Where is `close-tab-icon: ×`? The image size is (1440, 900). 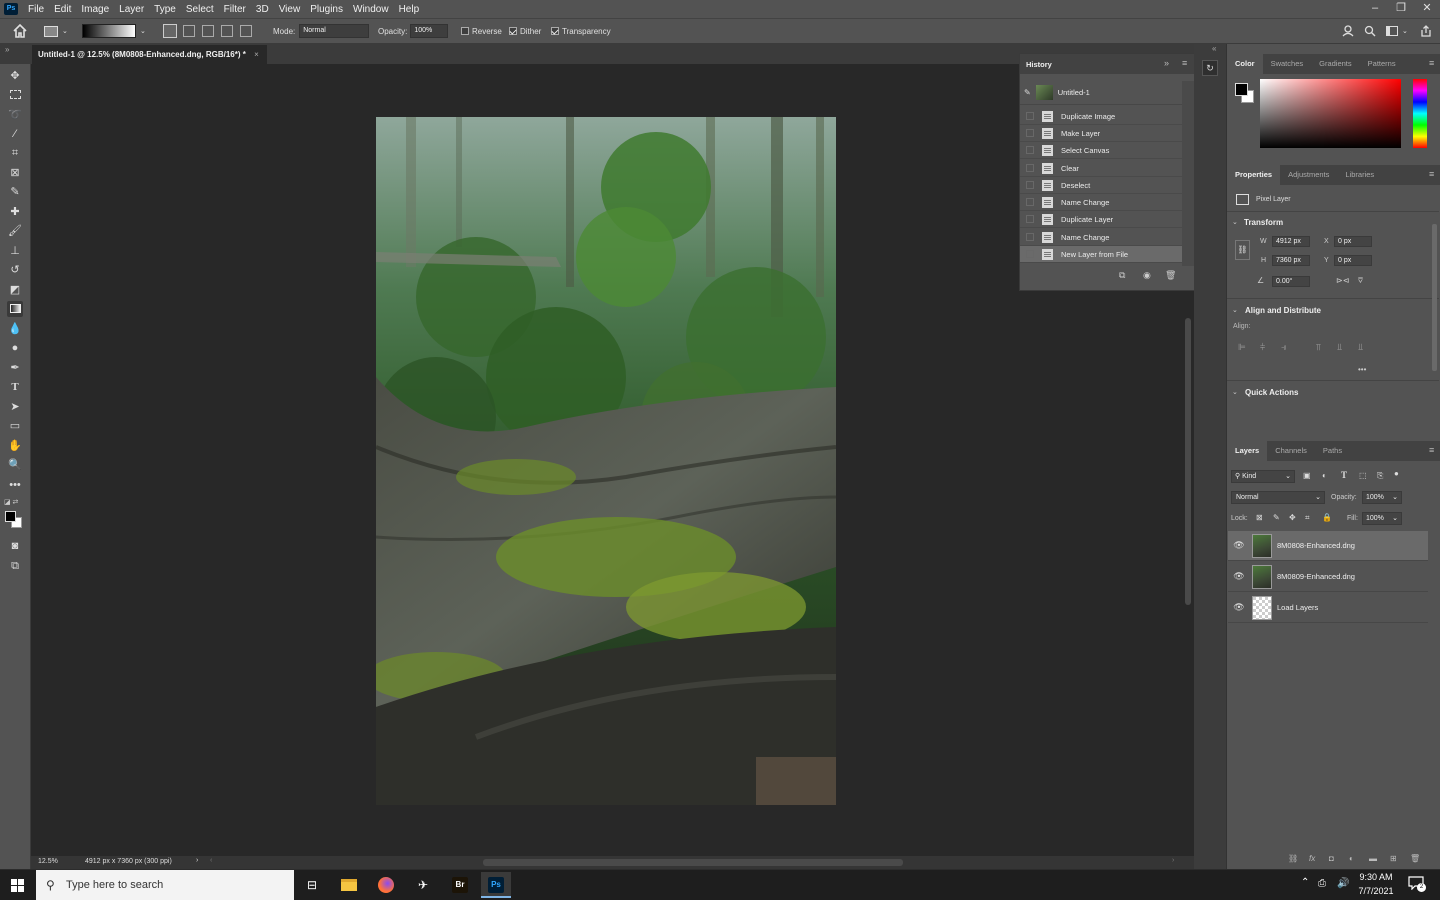 close-tab-icon: × is located at coordinates (256, 54).